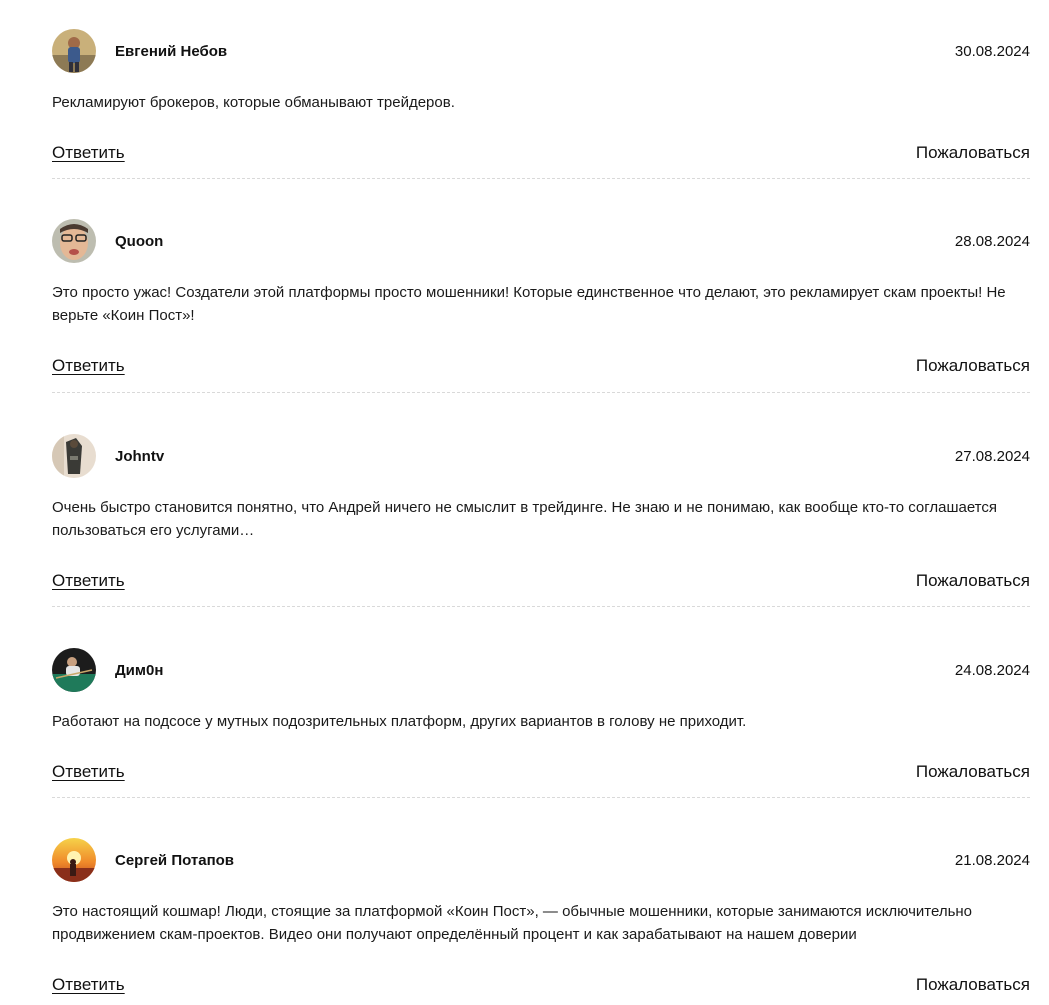 This screenshot has height=1005, width=1049. I want to click on comment-author: Дим0н, so click(139, 670).